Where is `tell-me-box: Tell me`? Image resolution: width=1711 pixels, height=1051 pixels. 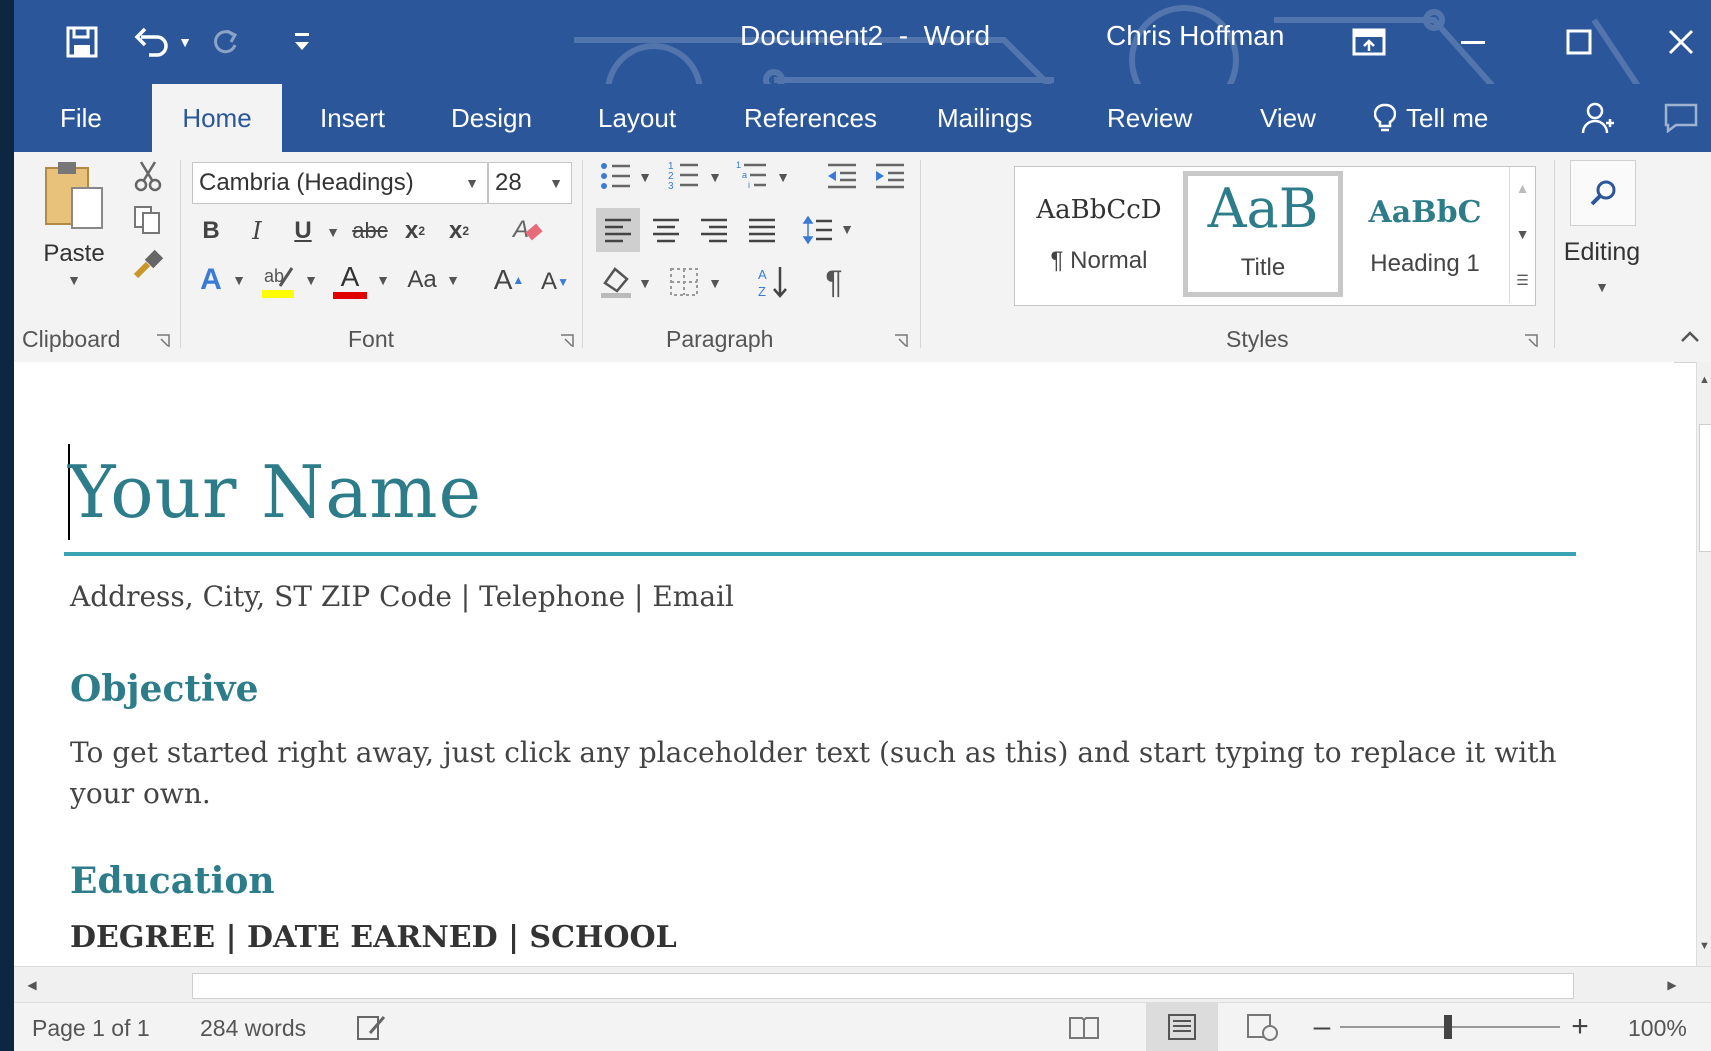 tell-me-box: Tell me is located at coordinates (1431, 118).